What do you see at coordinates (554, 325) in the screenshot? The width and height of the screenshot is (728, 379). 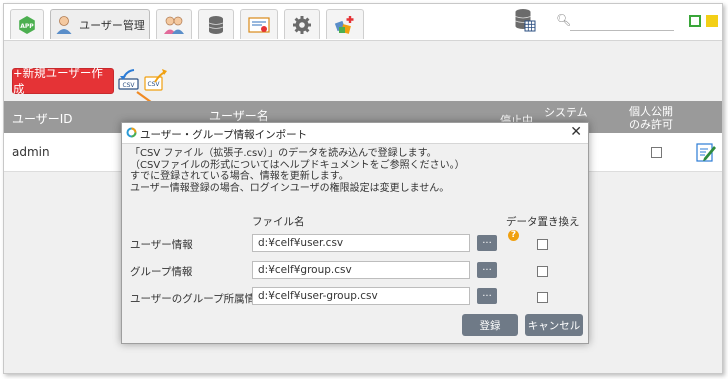 I see `cancel-button: キャンセル` at bounding box center [554, 325].